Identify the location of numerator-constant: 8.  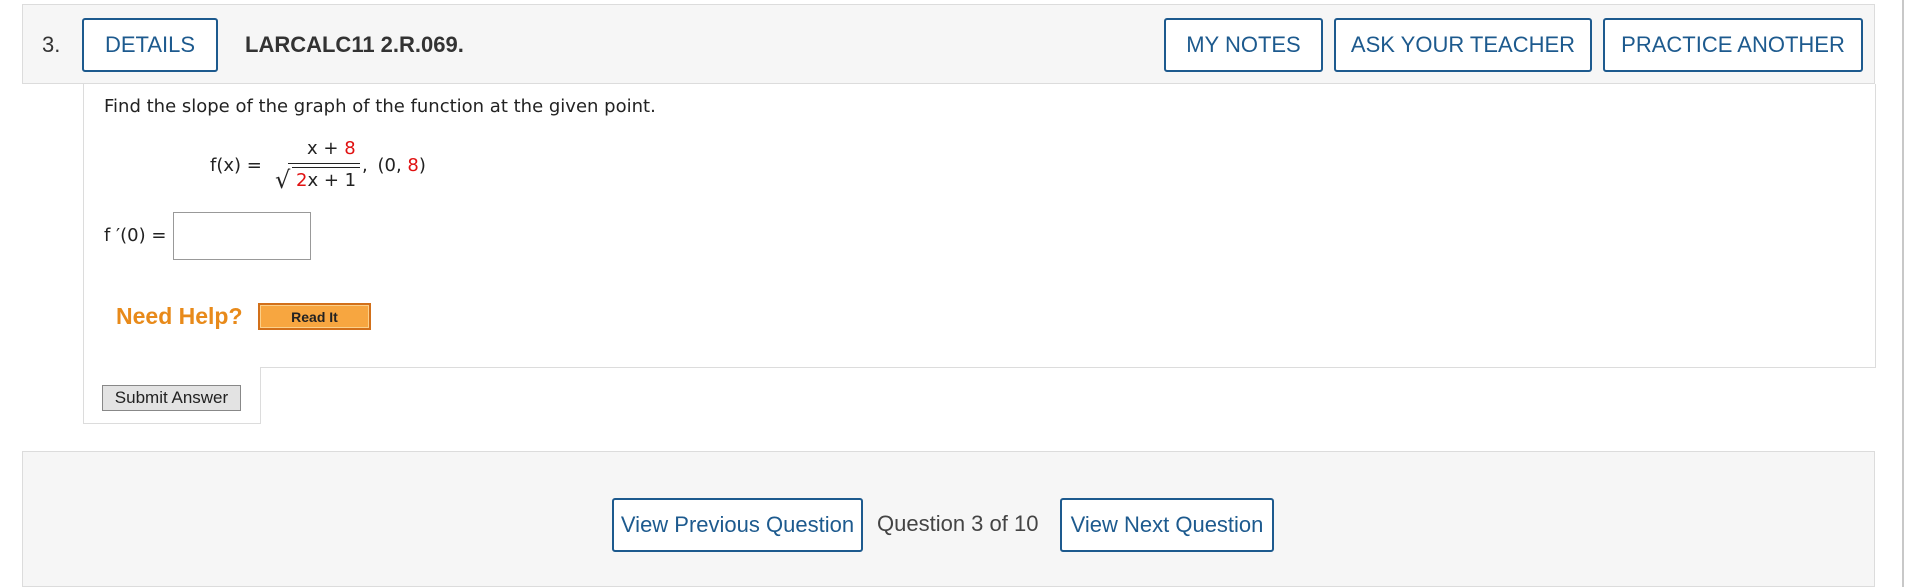
(350, 148).